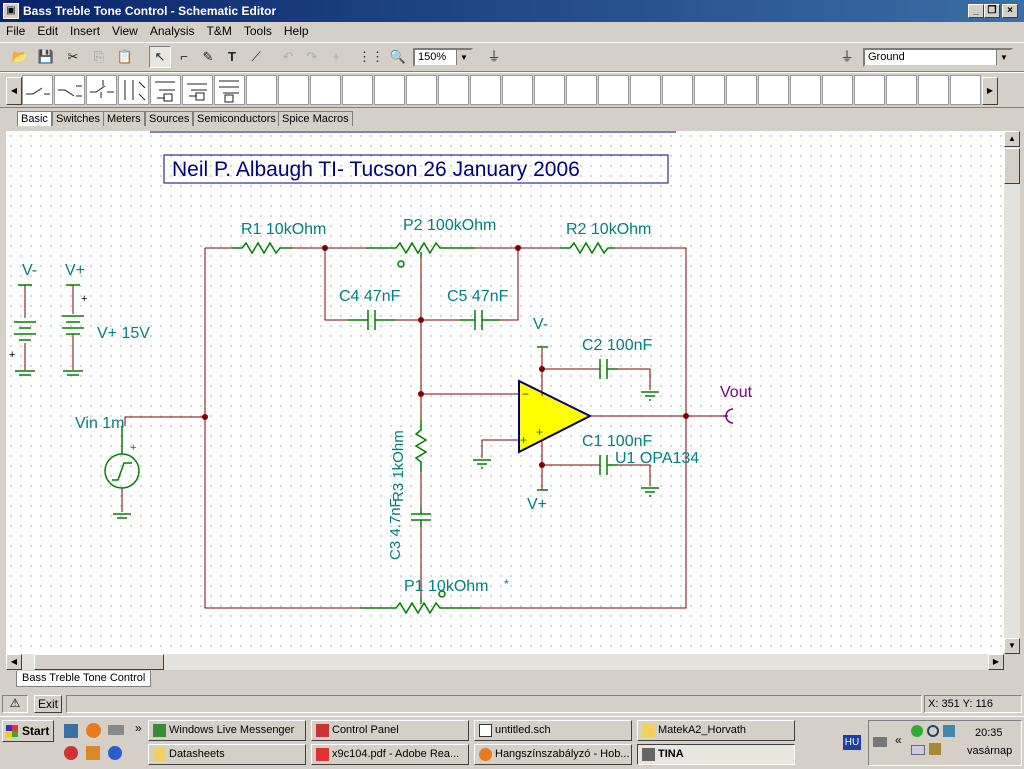 Image resolution: width=1024 pixels, height=769 pixels. I want to click on grid-icon: ⋮⋮, so click(370, 57).